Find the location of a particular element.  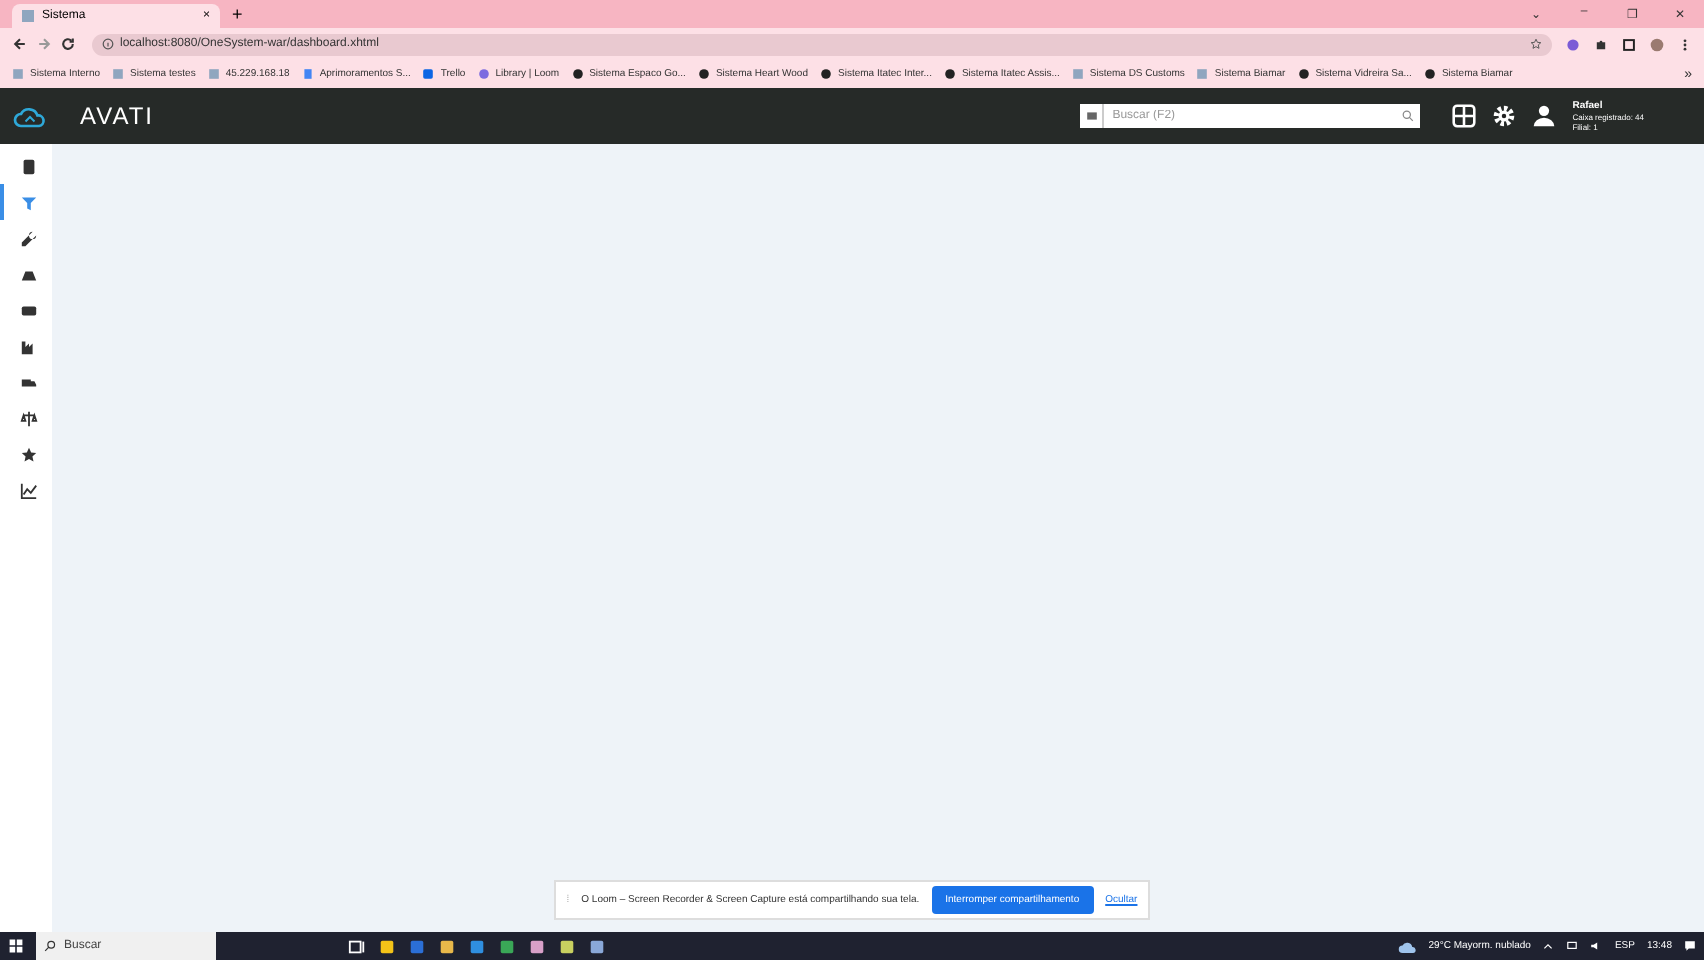

extension-icon is located at coordinates (1573, 44).